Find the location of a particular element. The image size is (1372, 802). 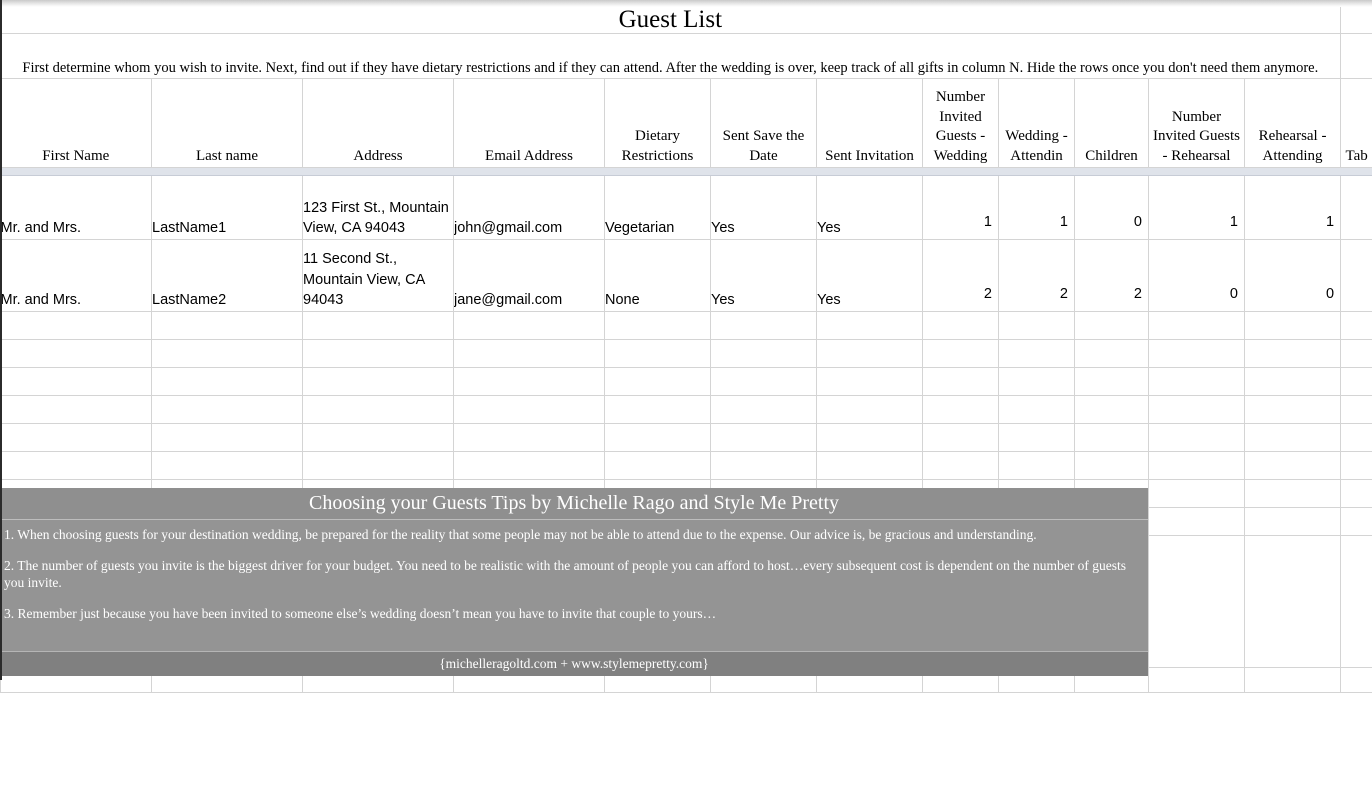

cell-number-invited-guests-rehearsal: 1 is located at coordinates (1196, 203).